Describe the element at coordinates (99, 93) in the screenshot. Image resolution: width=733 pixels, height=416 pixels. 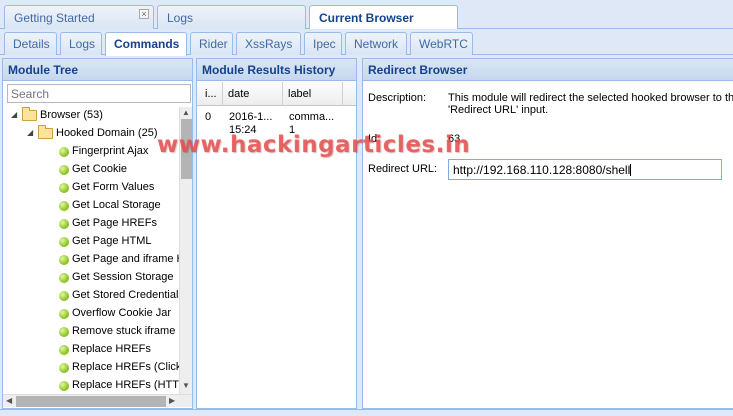
I see `module-search-input` at that location.